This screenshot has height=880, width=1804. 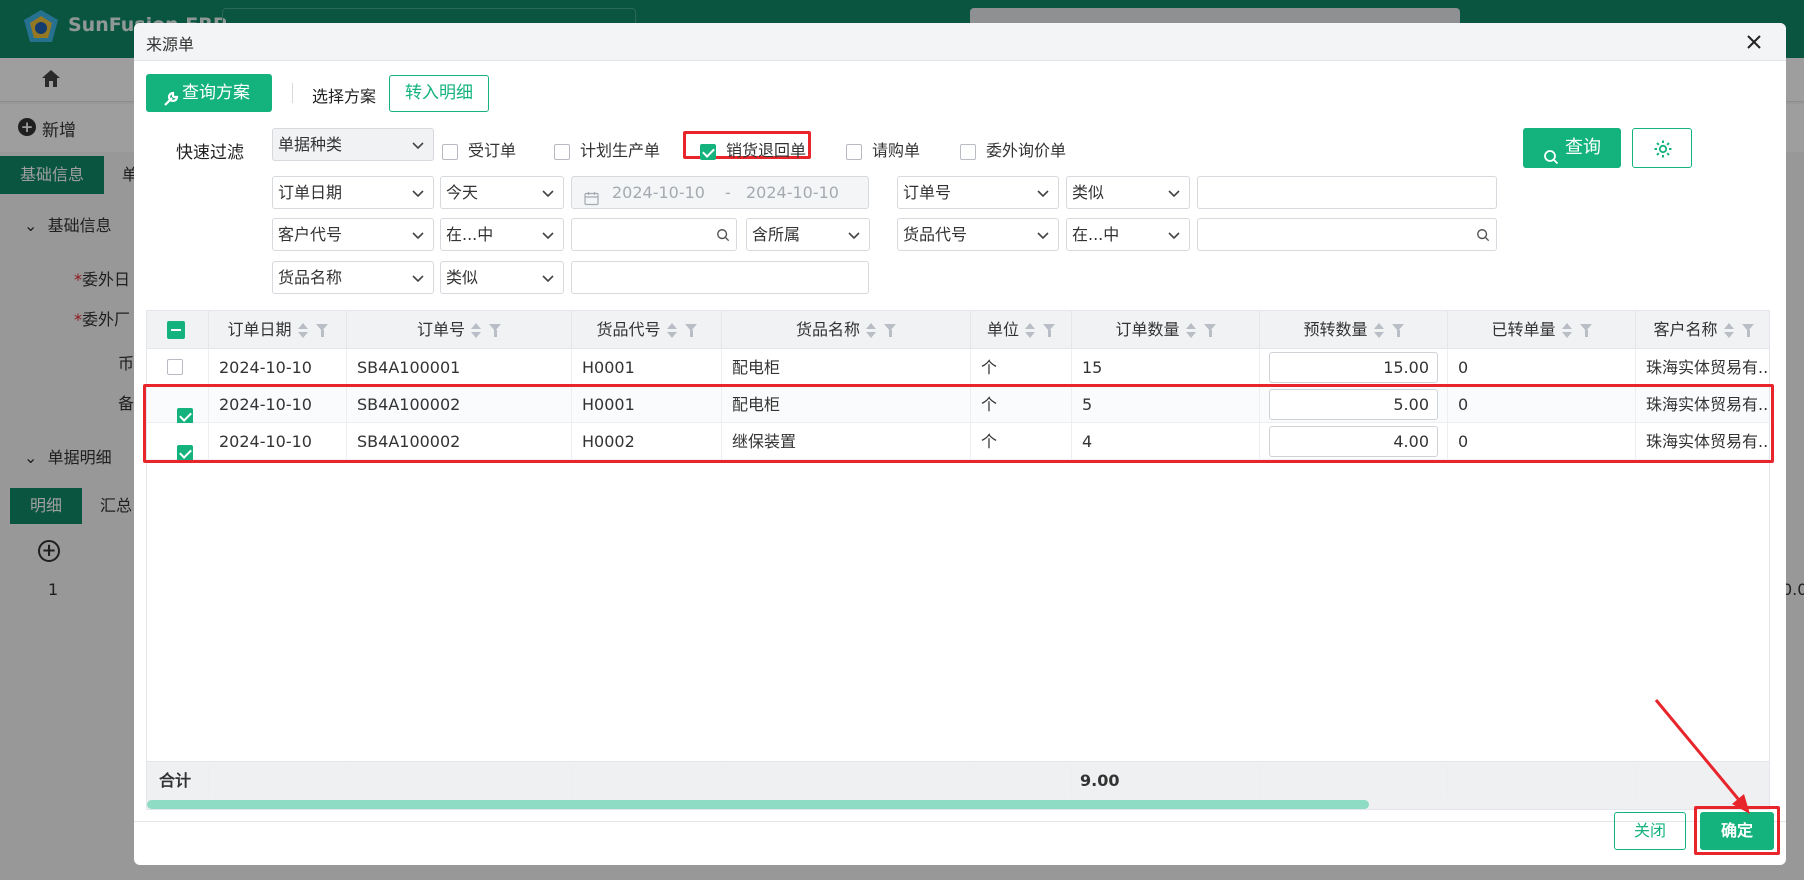 I want to click on filter-field-customer-code: 客户代号, so click(x=353, y=234).